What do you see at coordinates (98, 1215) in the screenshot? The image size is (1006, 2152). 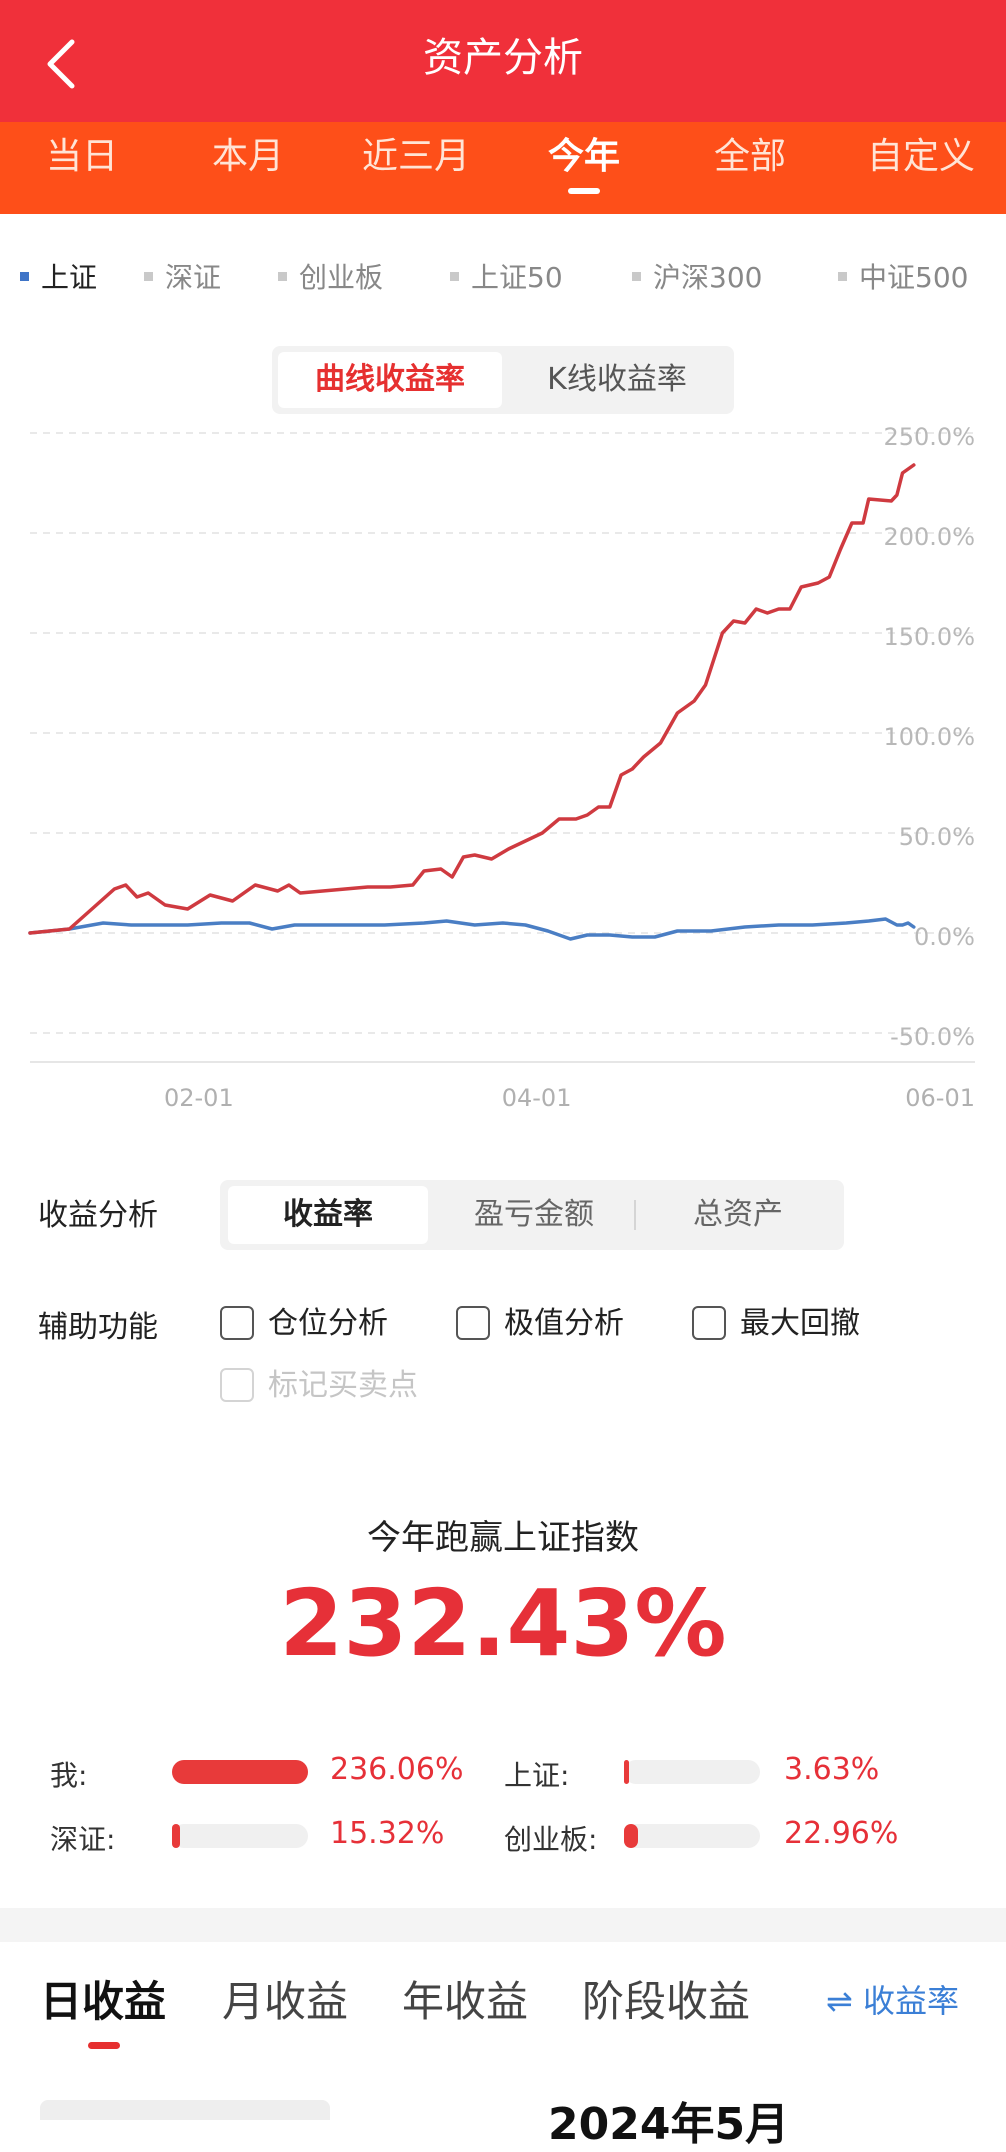 I see `analysis-label: 收益分析` at bounding box center [98, 1215].